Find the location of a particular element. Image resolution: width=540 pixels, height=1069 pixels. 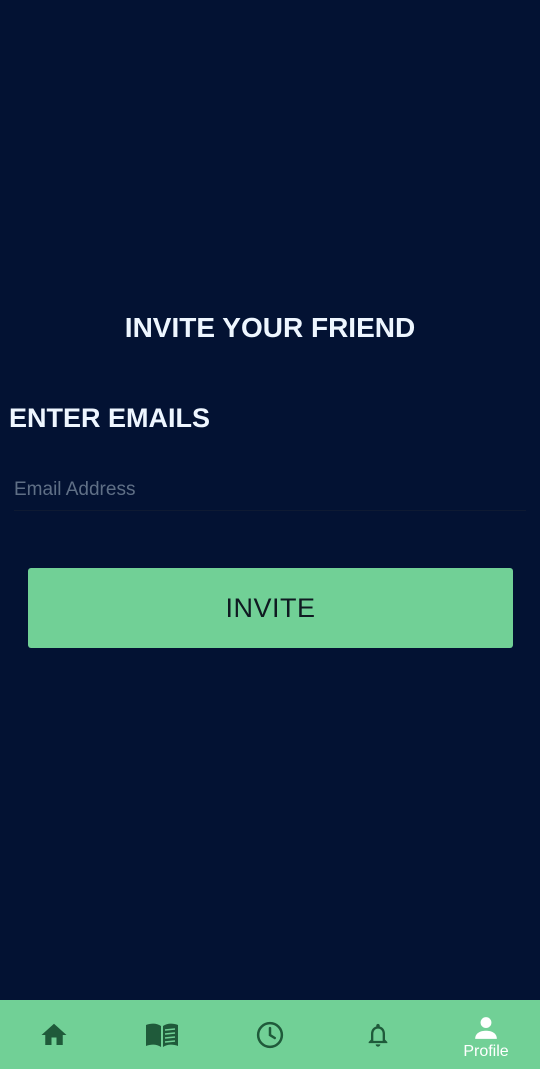

nav-label-profile: Profile is located at coordinates (486, 1051).